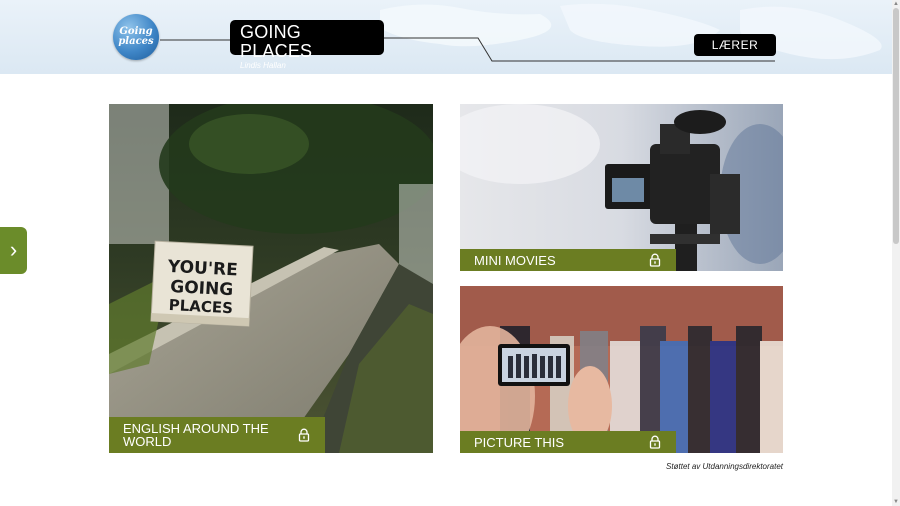 This screenshot has width=900, height=506. Describe the element at coordinates (263, 65) in the screenshot. I see `author-name: Lindis Hallan` at that location.